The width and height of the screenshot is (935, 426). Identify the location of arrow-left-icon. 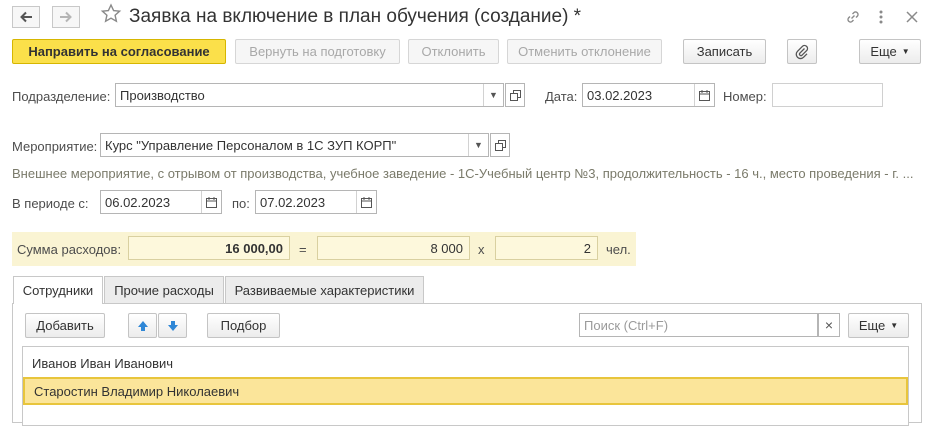
(26, 17).